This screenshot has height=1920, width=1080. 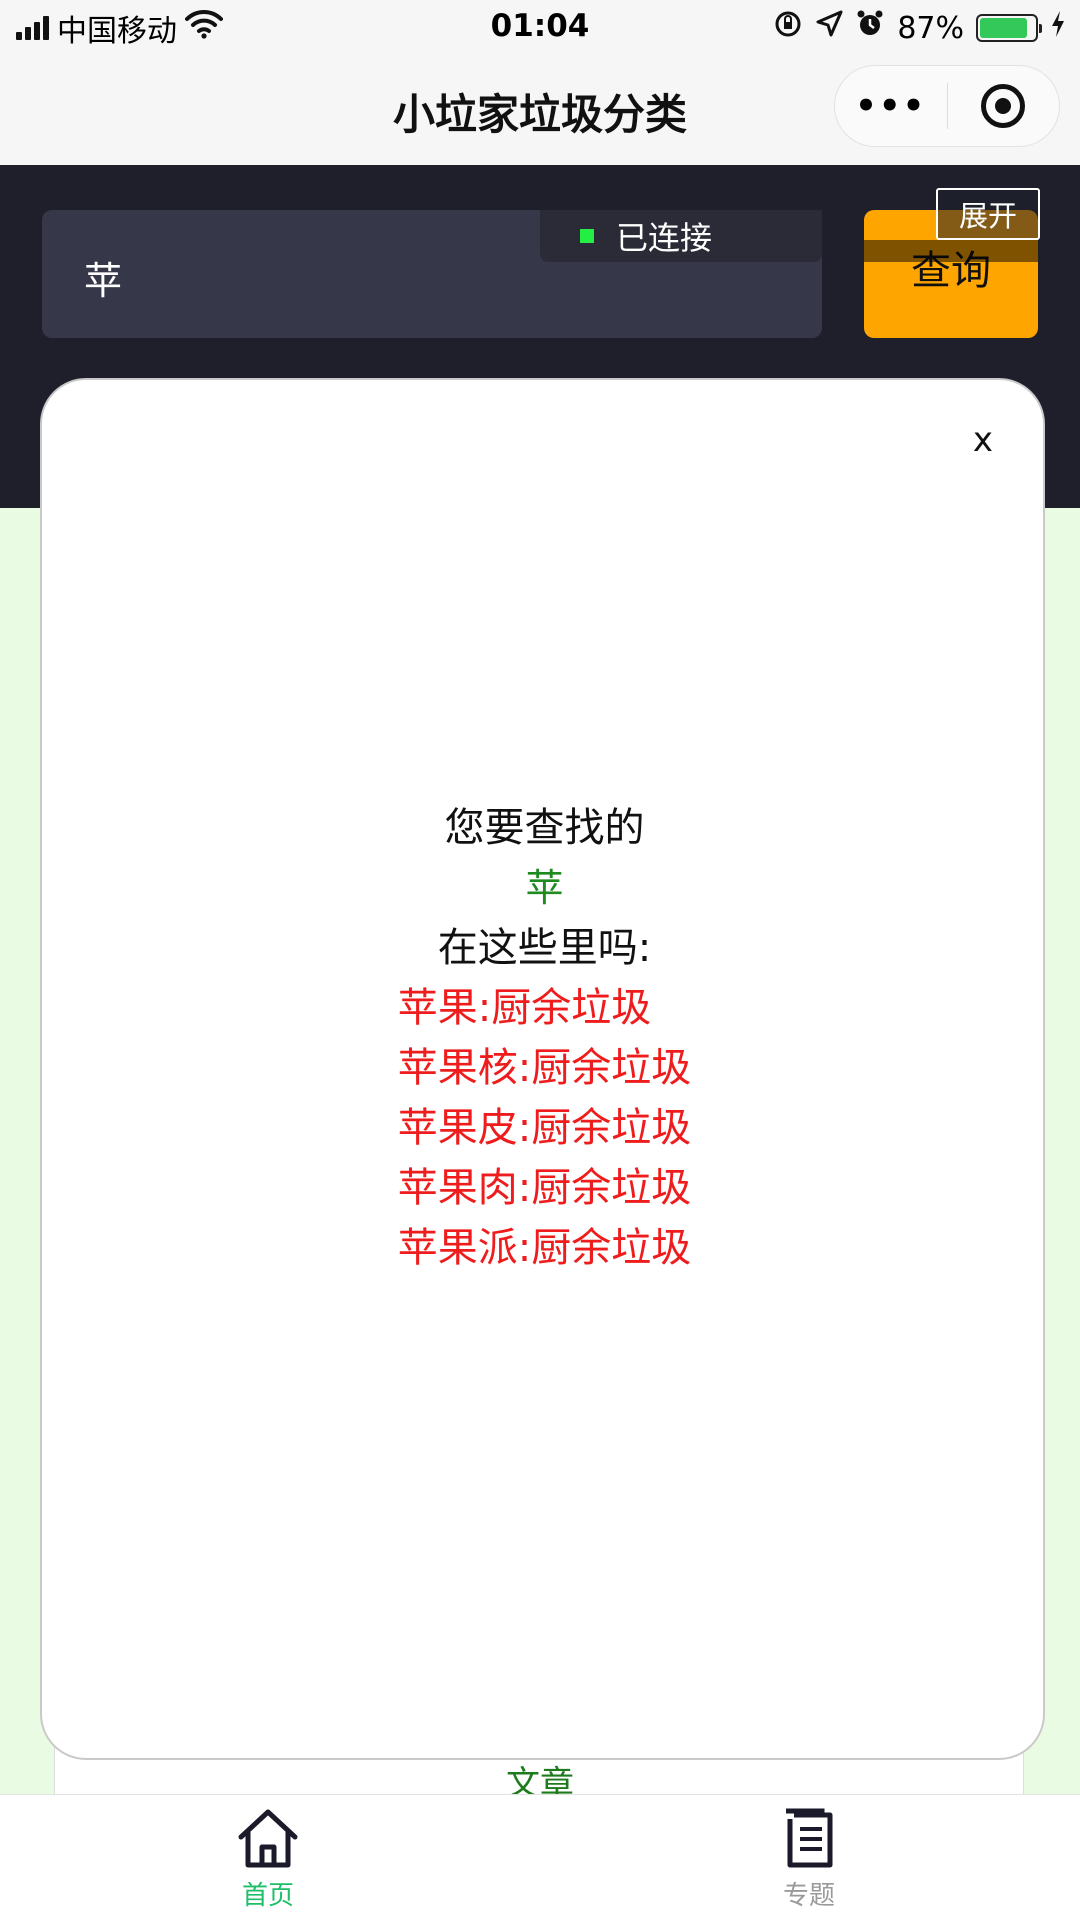 I want to click on alarm-icon, so click(x=870, y=28).